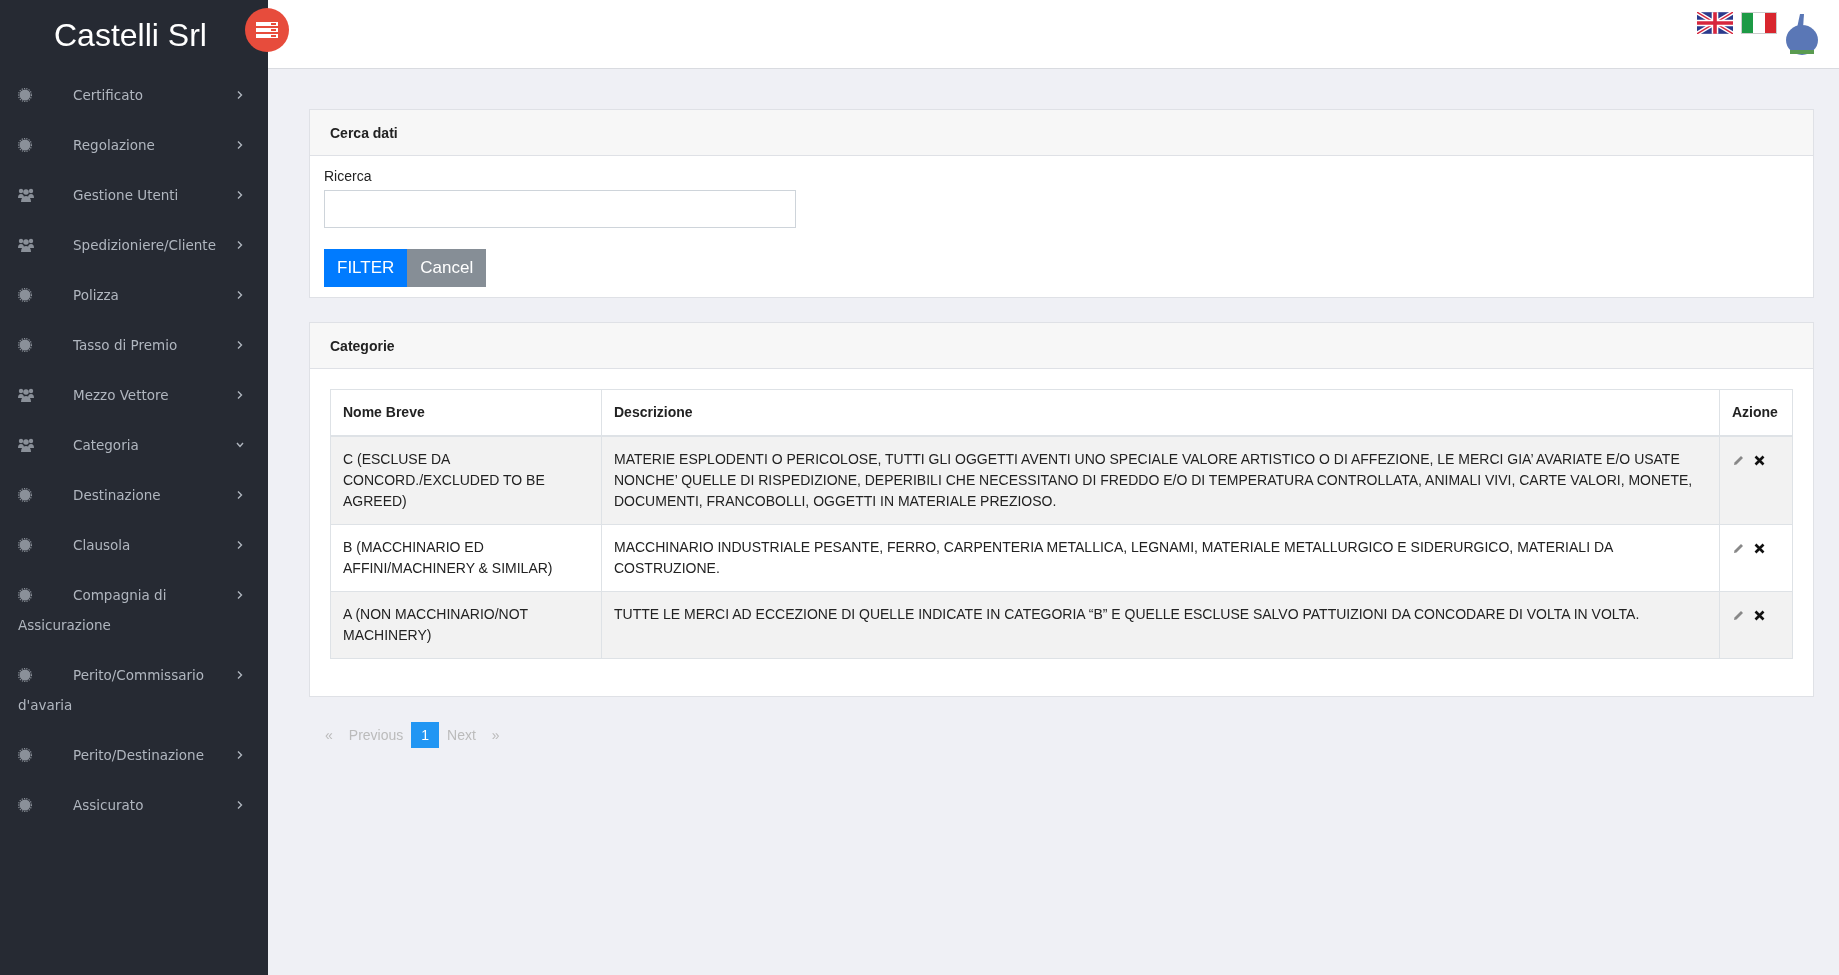 The width and height of the screenshot is (1839, 975). Describe the element at coordinates (1160, 558) in the screenshot. I see `table-cell: MACCHINARIO INDUSTRIALE PESANTE, FERRO, CARPENTERIA METALLICA, LEGNAMI, MATERIALE METALLURGICO E SIDERURGICO, MATERIALI DA COSTRUZIONE.` at that location.